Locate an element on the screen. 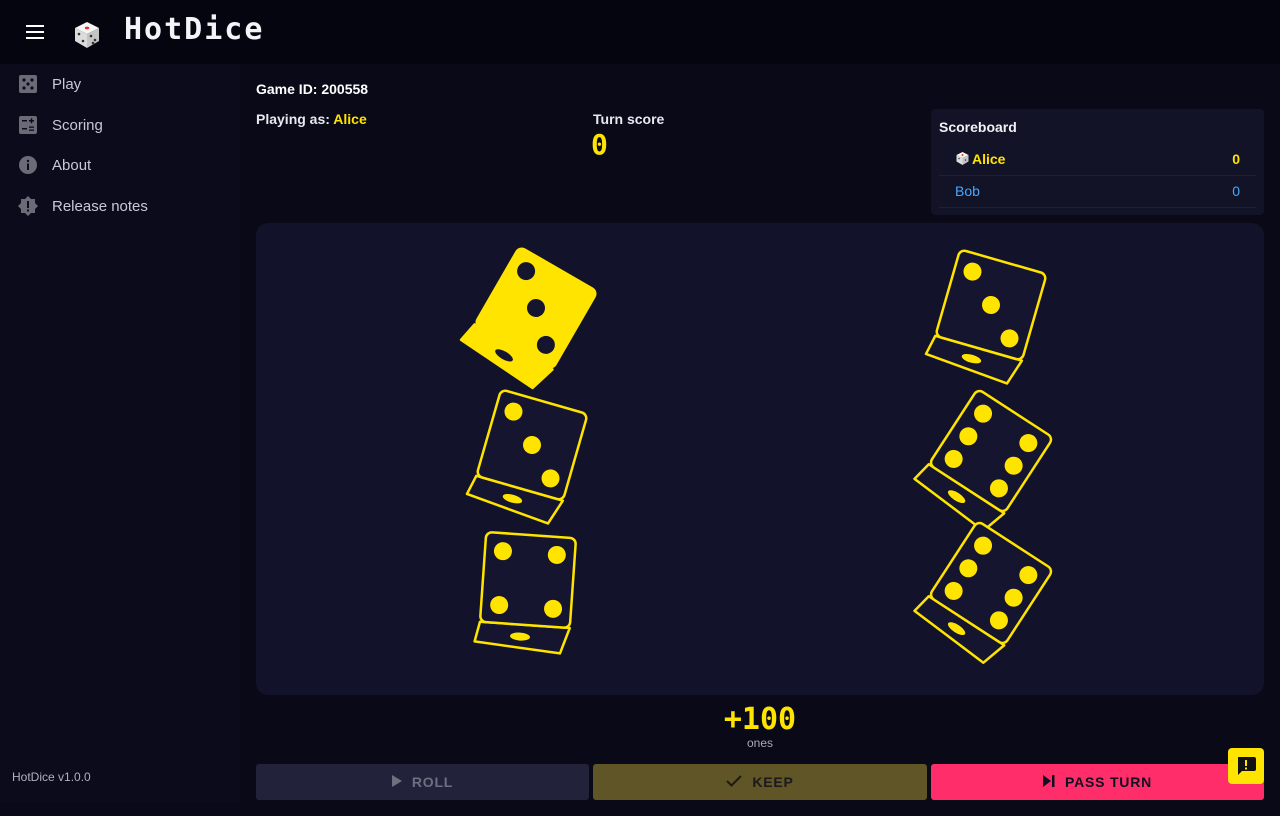 This screenshot has width=1280, height=816. dice-icon is located at coordinates (87, 35).